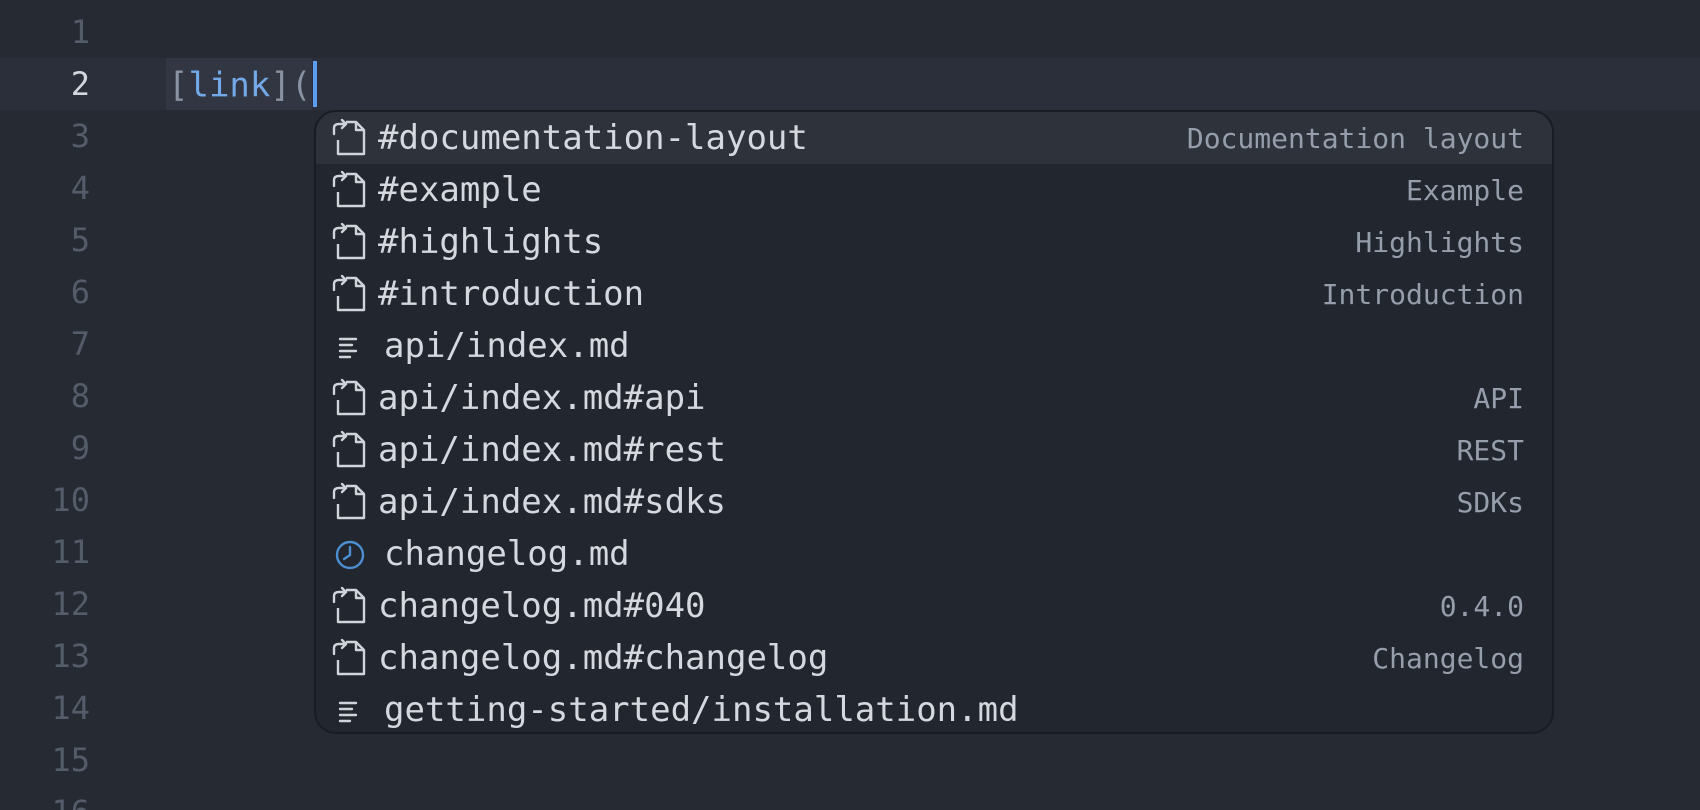 The width and height of the screenshot is (1700, 810). Describe the element at coordinates (80, 396) in the screenshot. I see `line-number: 8` at that location.